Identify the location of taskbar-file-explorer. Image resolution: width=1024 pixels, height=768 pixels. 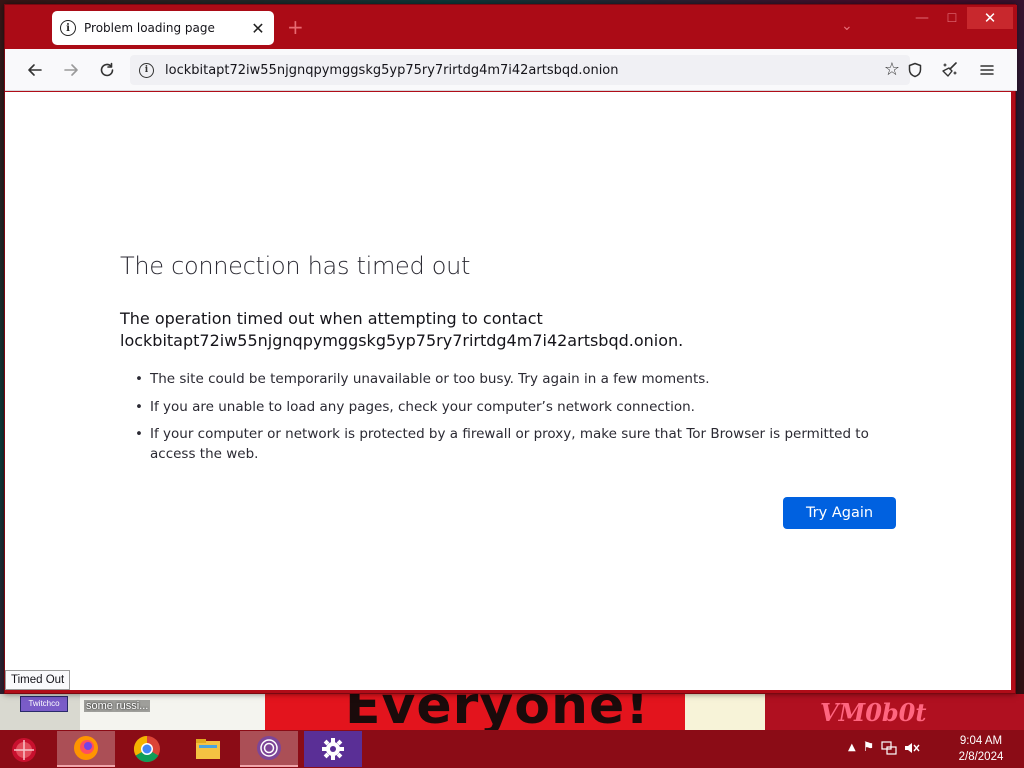
(208, 749).